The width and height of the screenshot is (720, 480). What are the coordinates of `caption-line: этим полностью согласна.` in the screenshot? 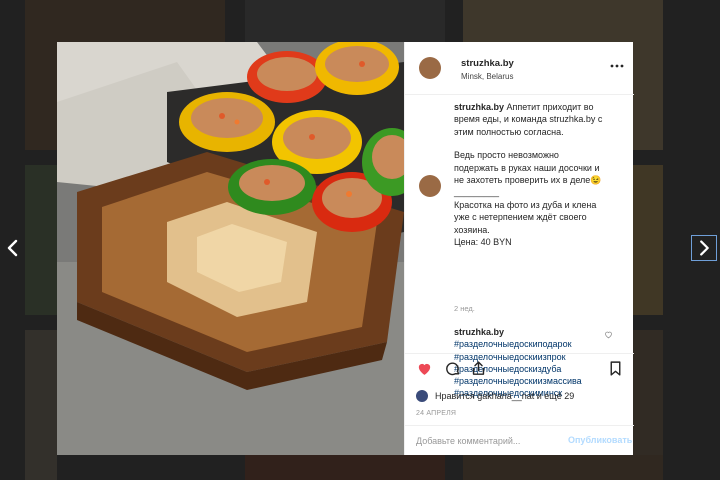 It's located at (509, 131).